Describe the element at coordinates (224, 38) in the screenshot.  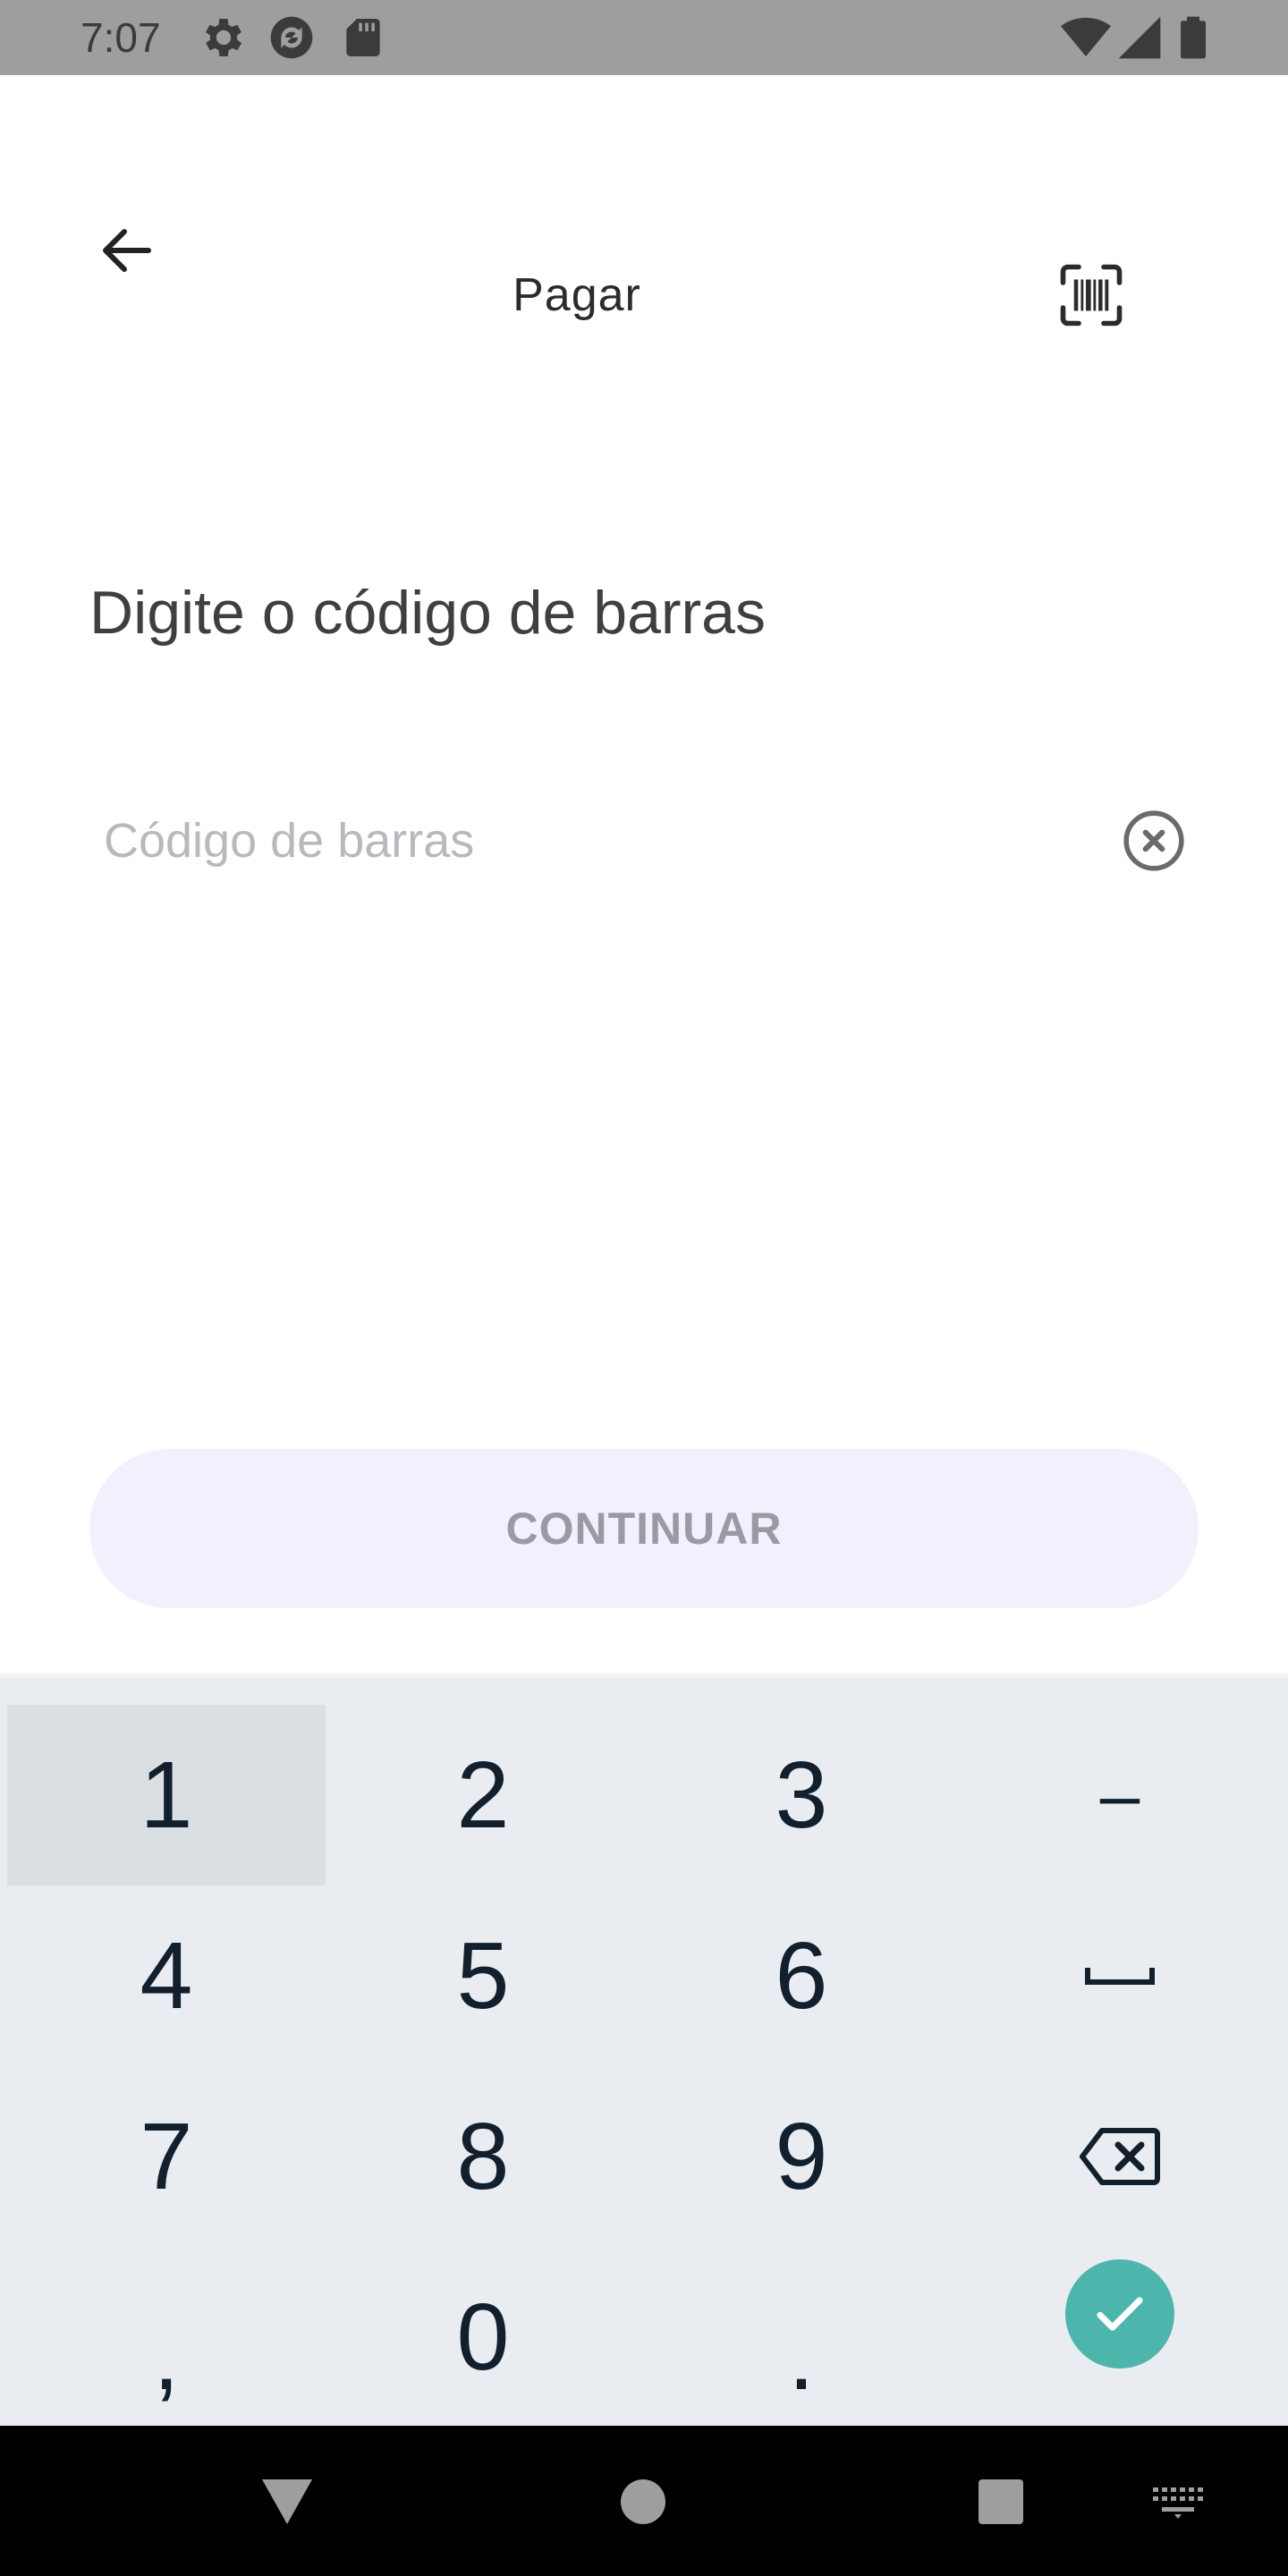
I see `settings-icon` at that location.